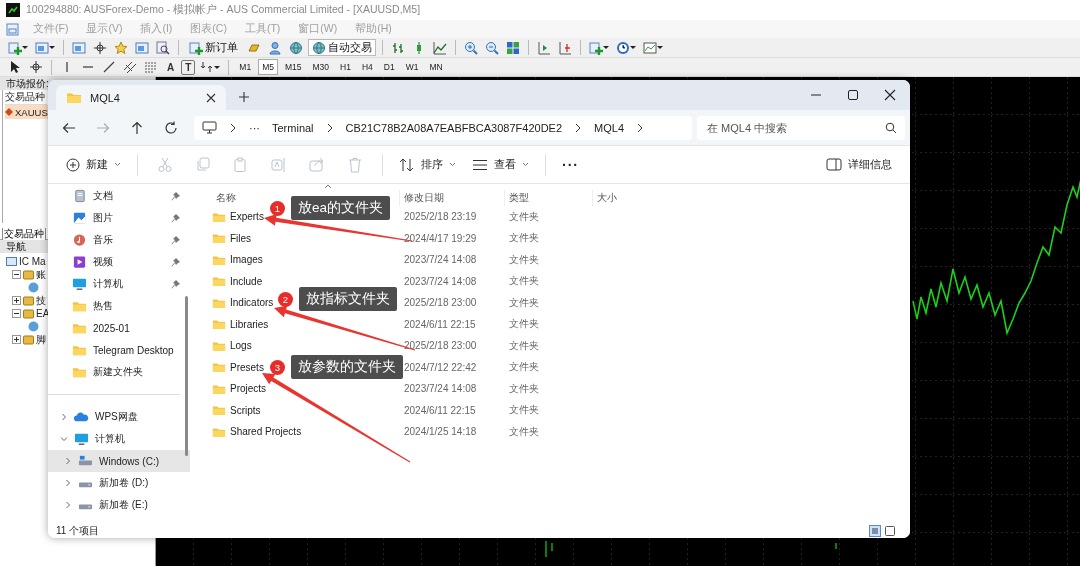  What do you see at coordinates (570, 164) in the screenshot?
I see `more-button: ···` at bounding box center [570, 164].